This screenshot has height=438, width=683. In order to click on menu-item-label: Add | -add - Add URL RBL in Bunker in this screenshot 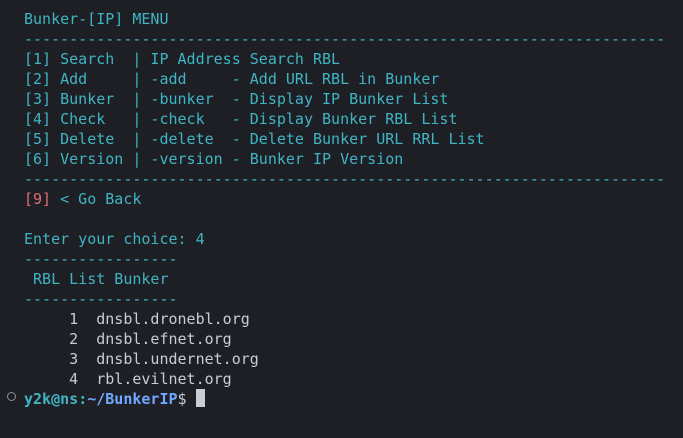, I will do `click(245, 79)`.